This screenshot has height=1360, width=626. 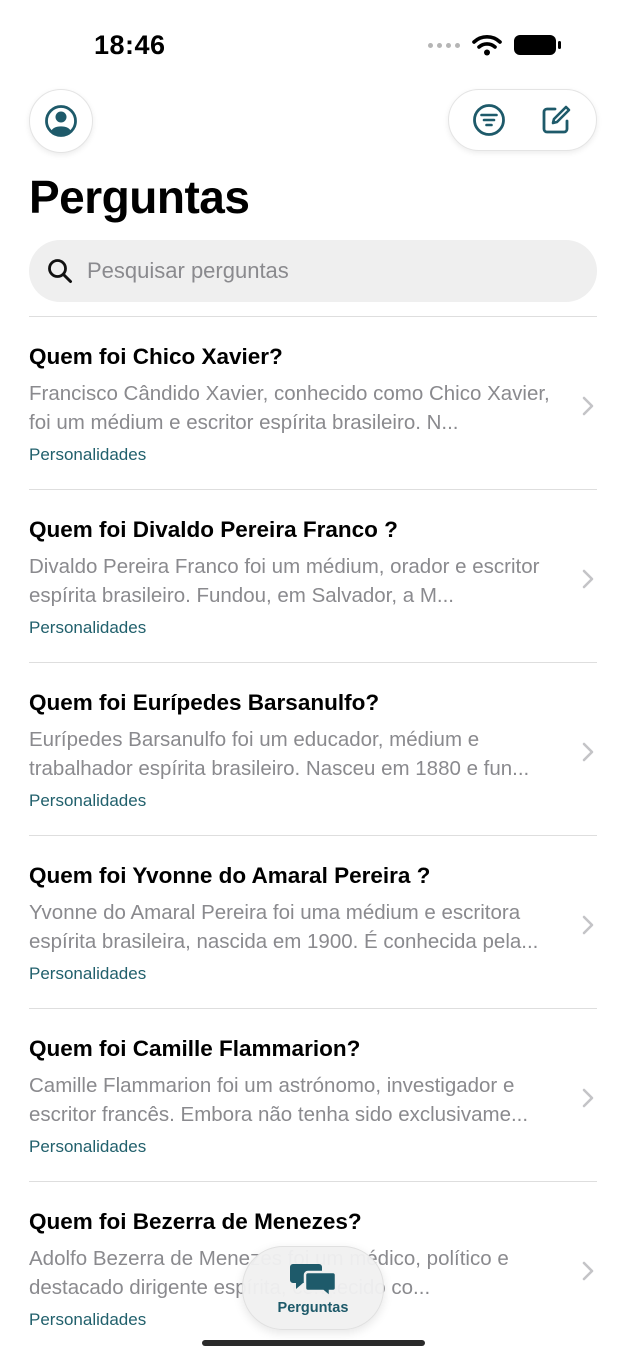 What do you see at coordinates (307, 271) in the screenshot?
I see `search-input` at bounding box center [307, 271].